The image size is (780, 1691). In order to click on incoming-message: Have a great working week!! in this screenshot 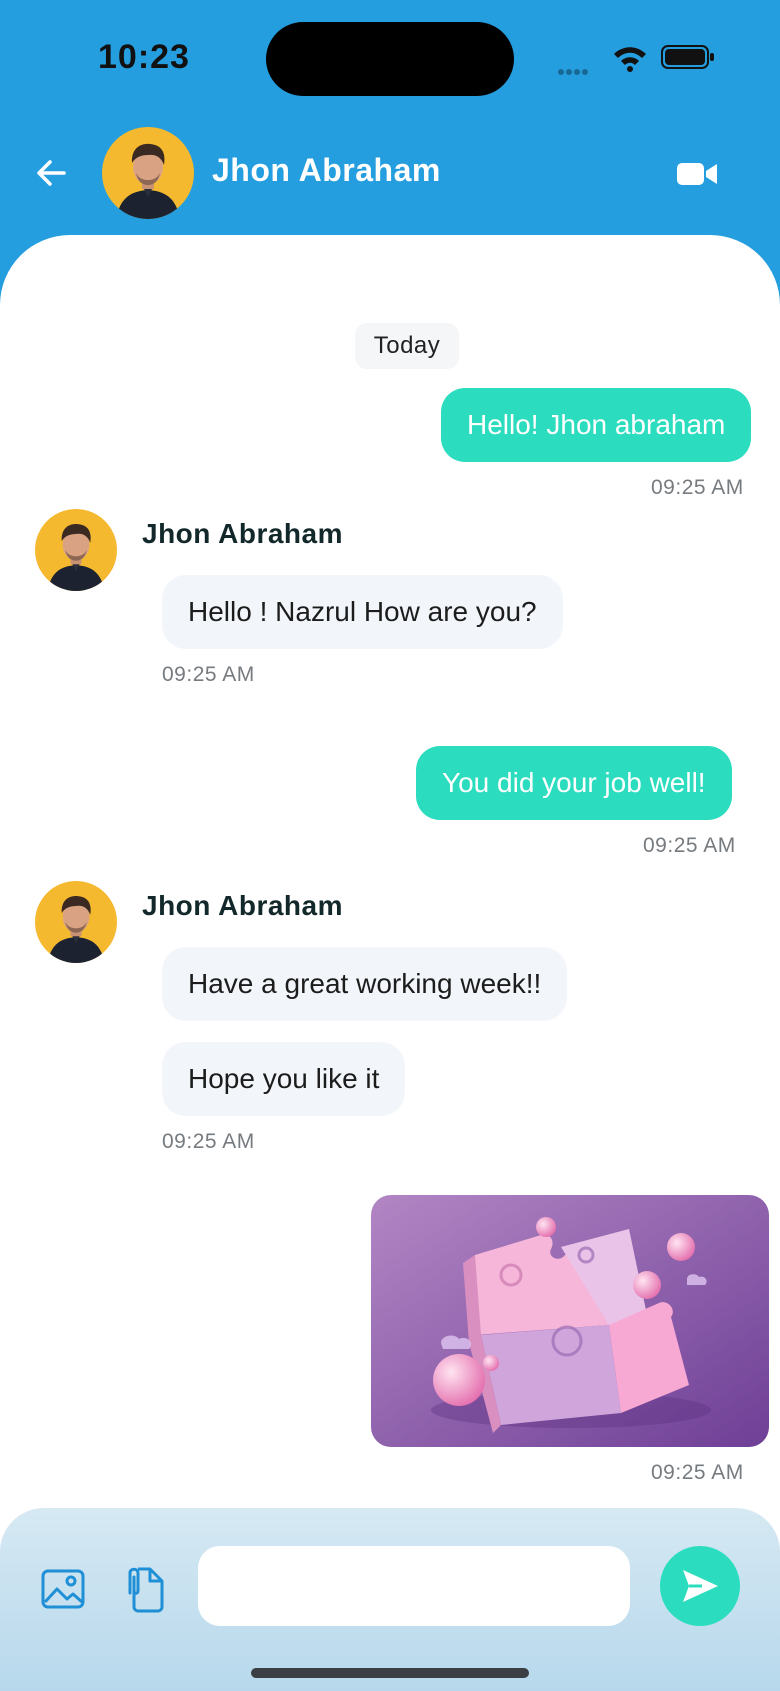, I will do `click(365, 984)`.